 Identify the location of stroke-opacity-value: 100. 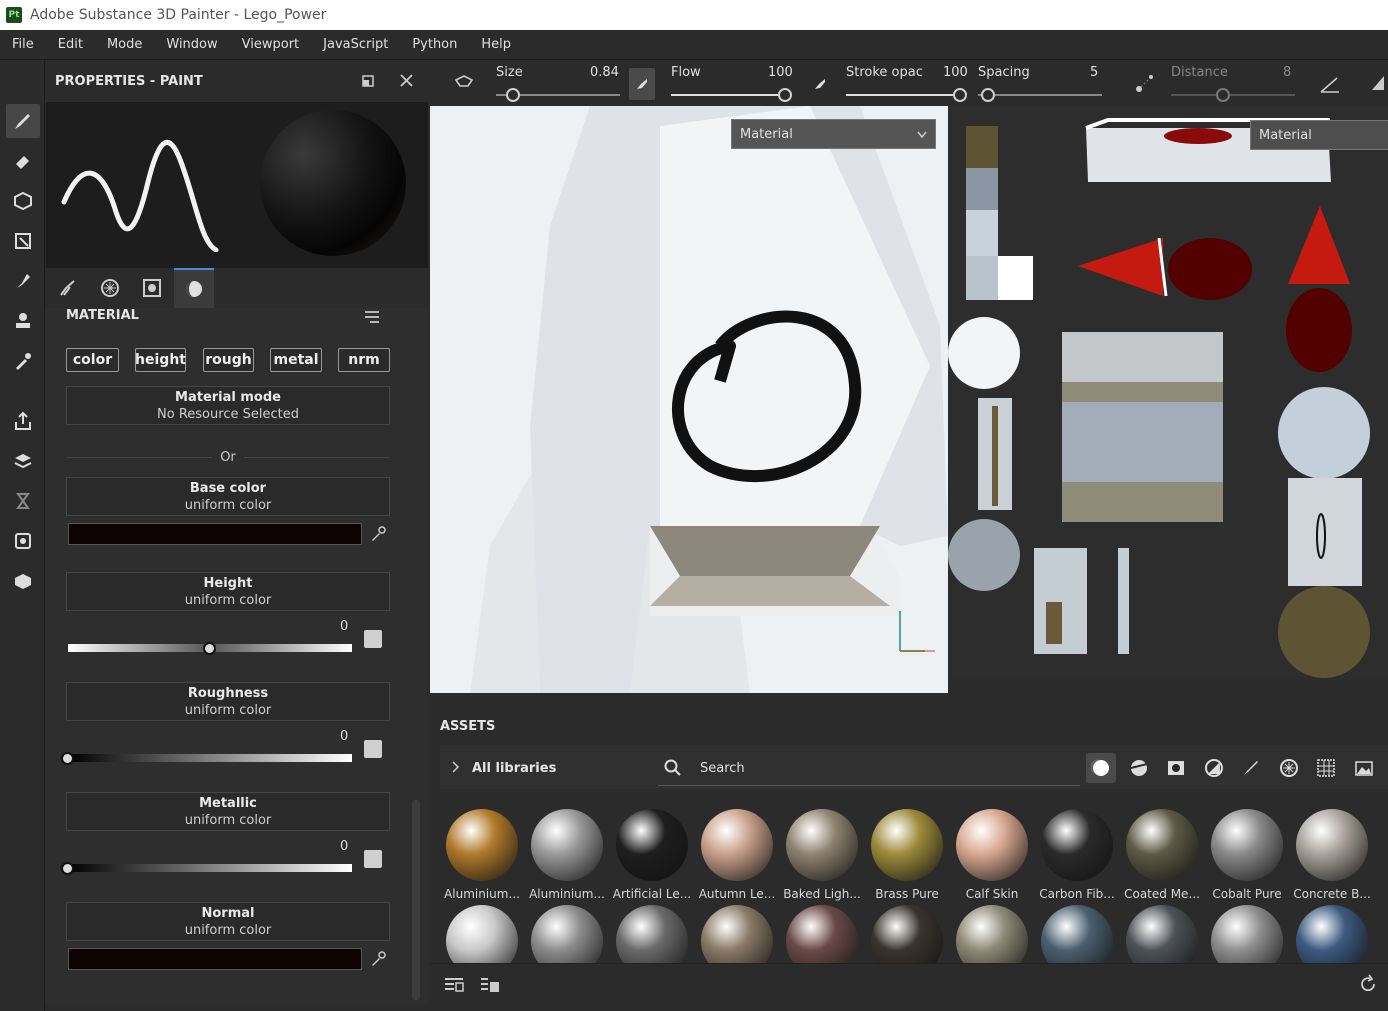
(955, 72).